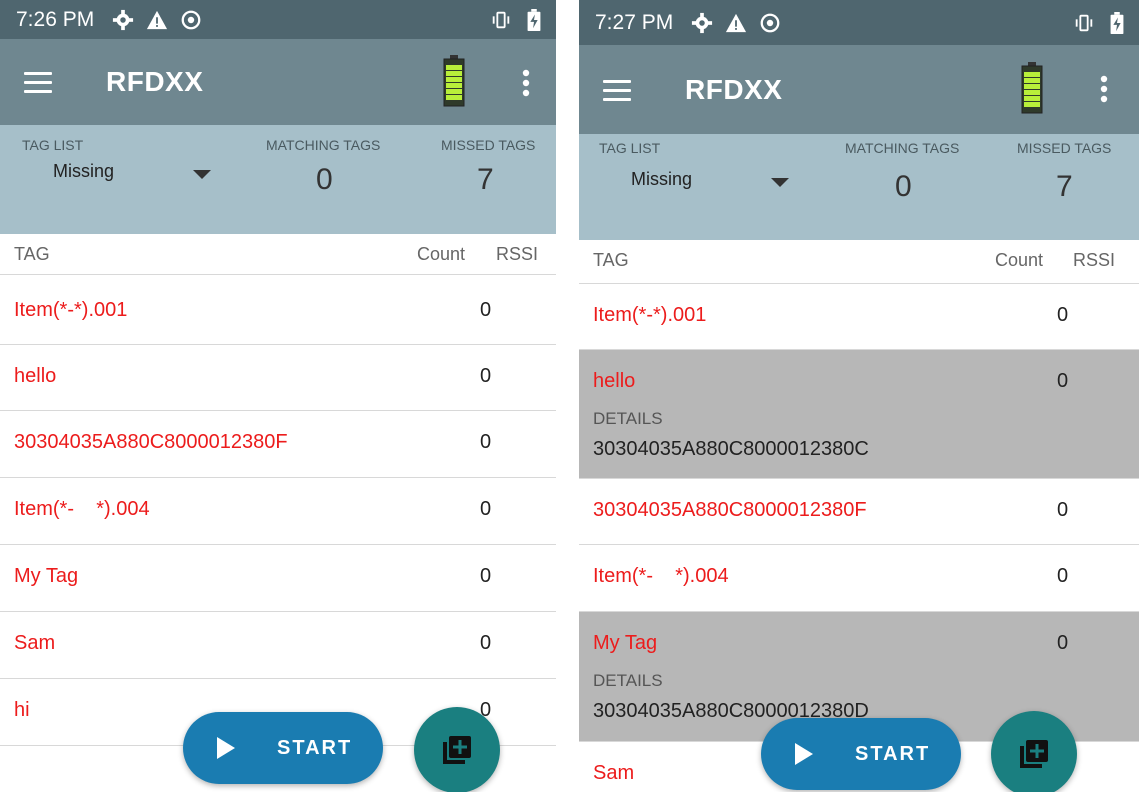 Image resolution: width=1139 pixels, height=792 pixels. What do you see at coordinates (55, 19) in the screenshot?
I see `status-time: 7:26 PM` at bounding box center [55, 19].